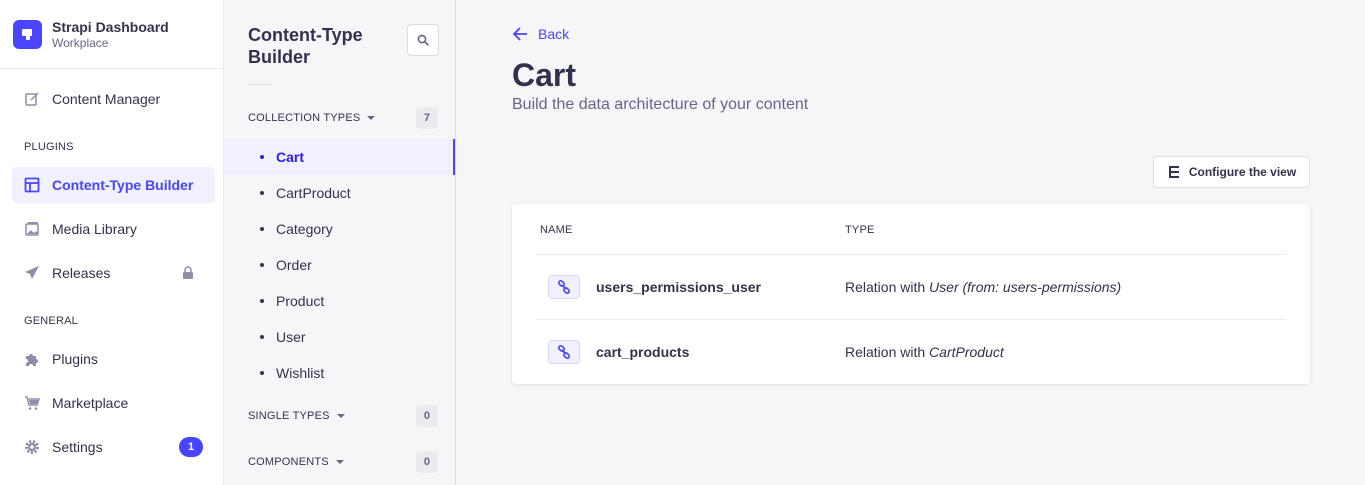  I want to click on nav-releases: Releases, so click(113, 273).